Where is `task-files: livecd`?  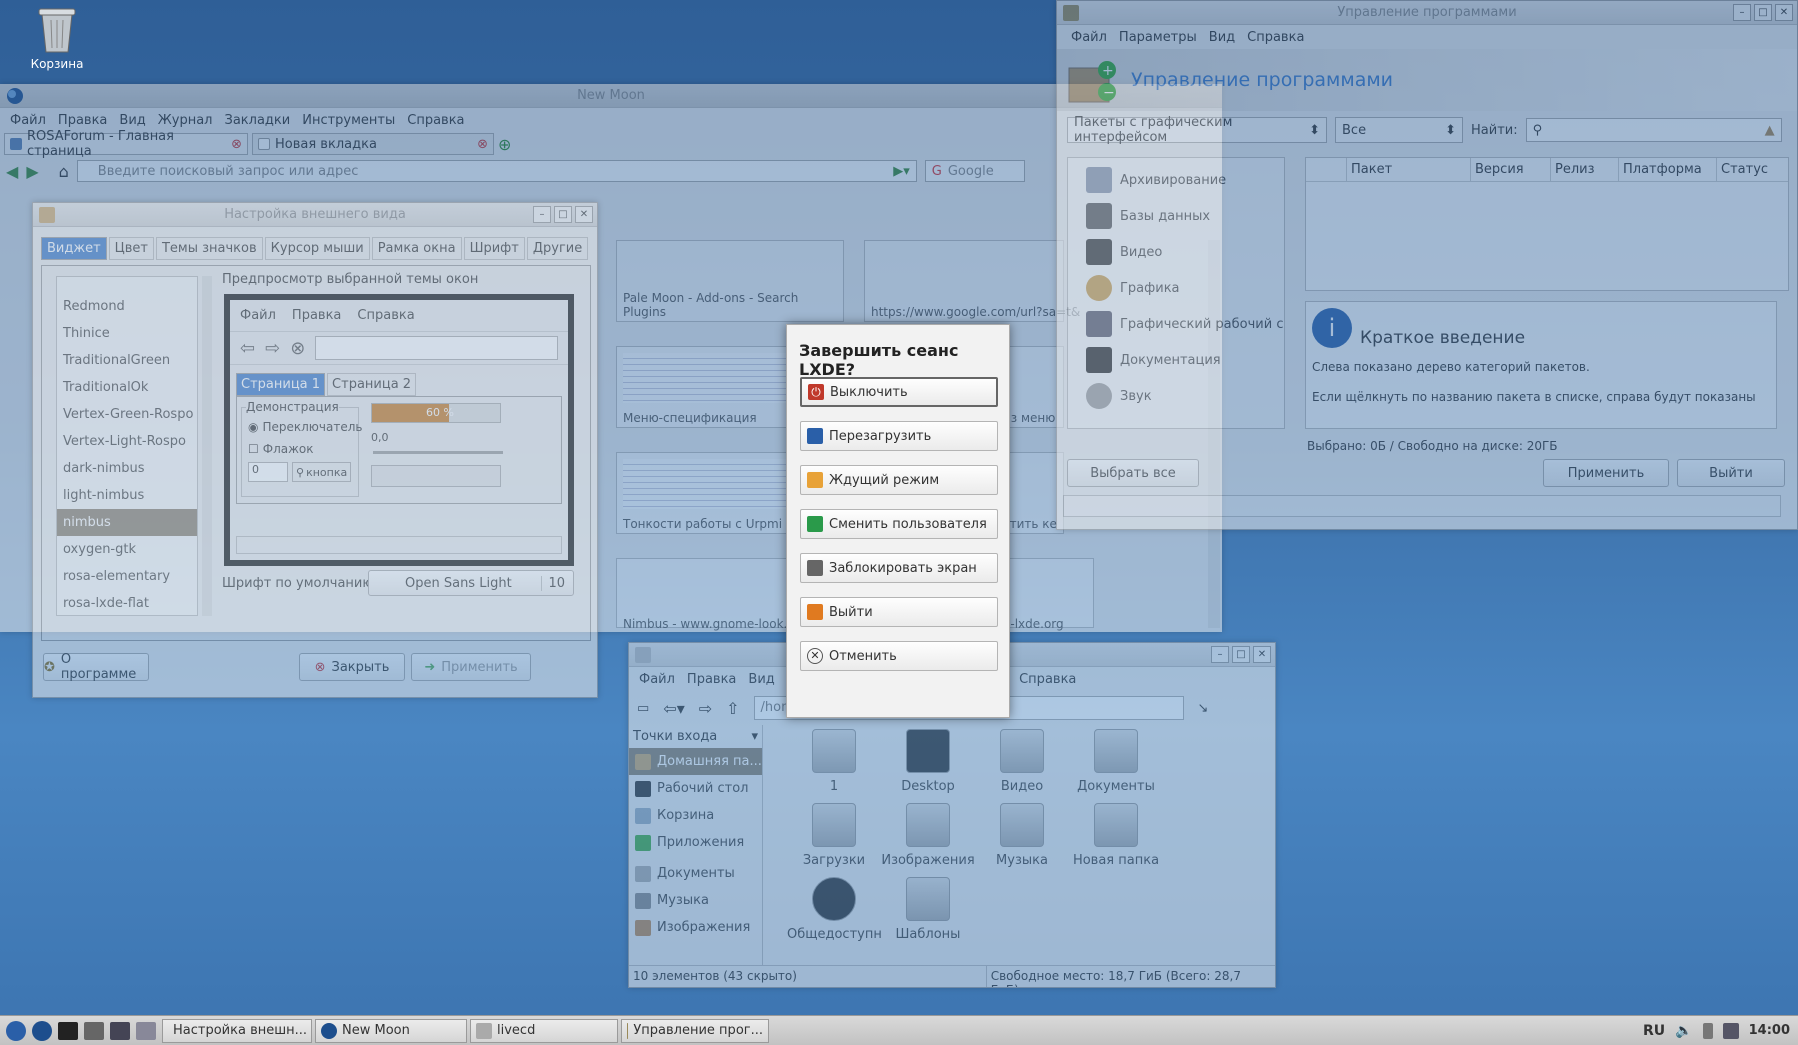 task-files: livecd is located at coordinates (544, 1030).